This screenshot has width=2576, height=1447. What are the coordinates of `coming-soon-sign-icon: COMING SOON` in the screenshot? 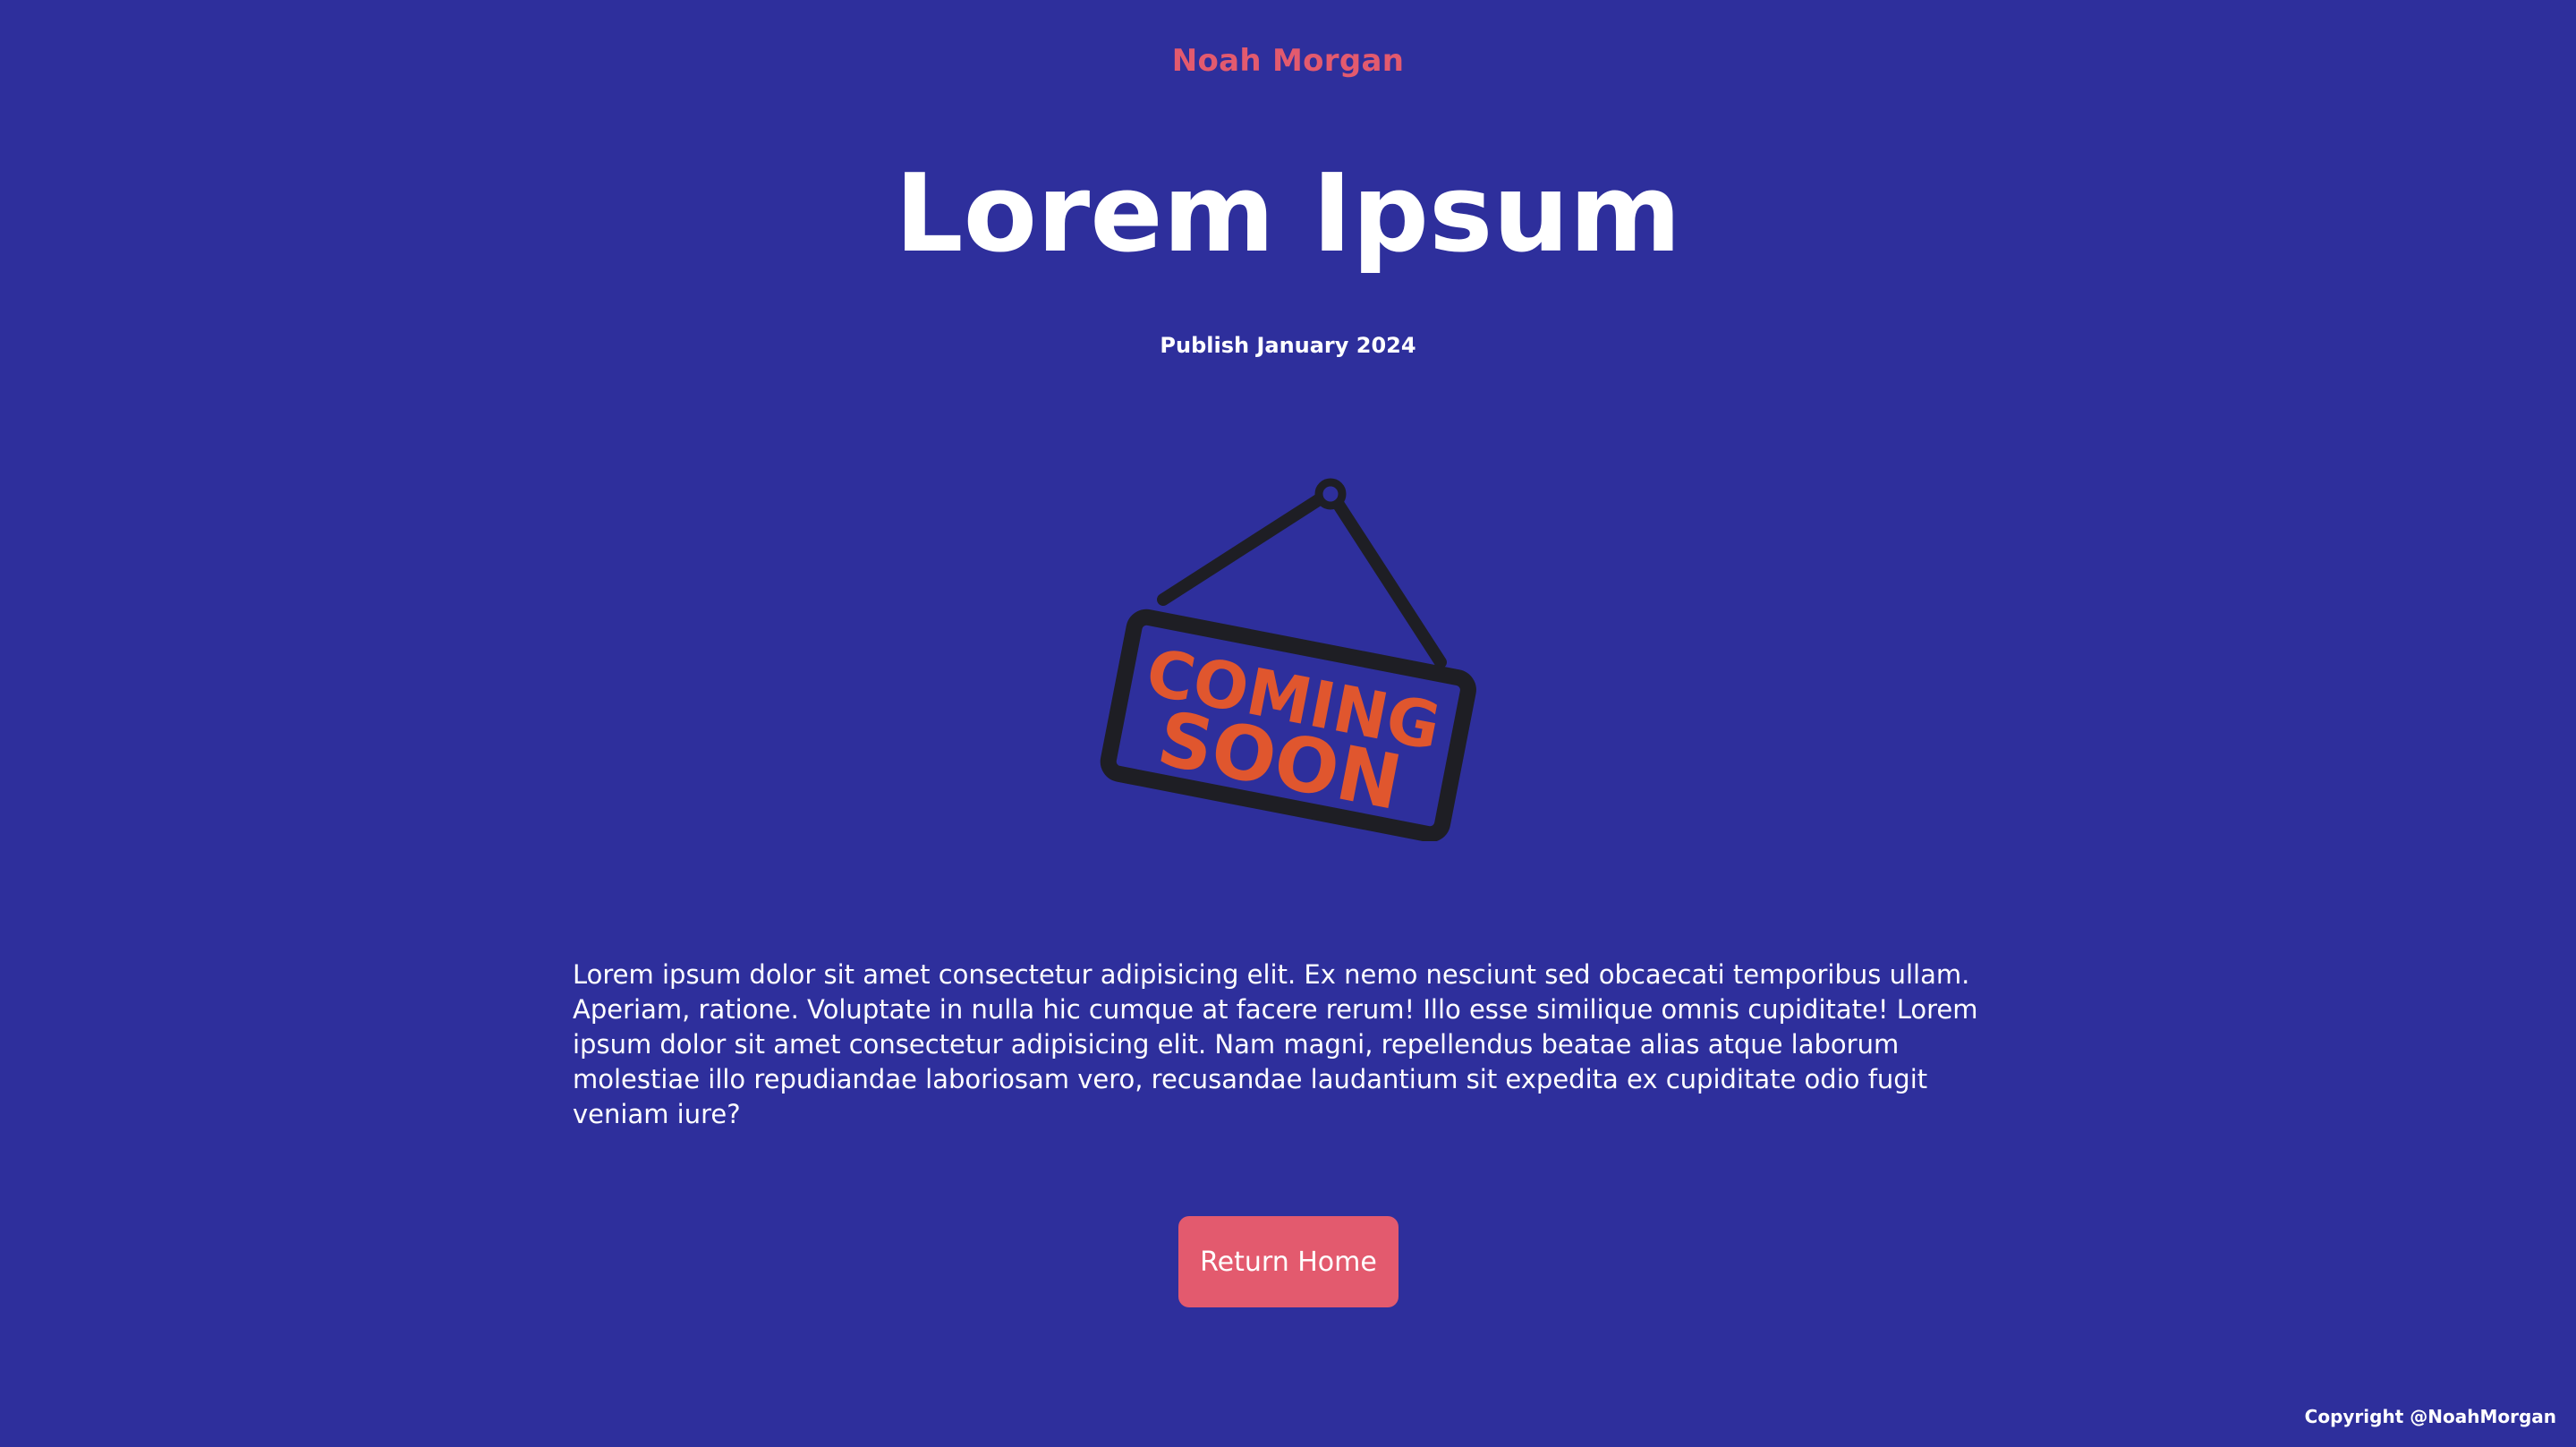 It's located at (1288, 657).